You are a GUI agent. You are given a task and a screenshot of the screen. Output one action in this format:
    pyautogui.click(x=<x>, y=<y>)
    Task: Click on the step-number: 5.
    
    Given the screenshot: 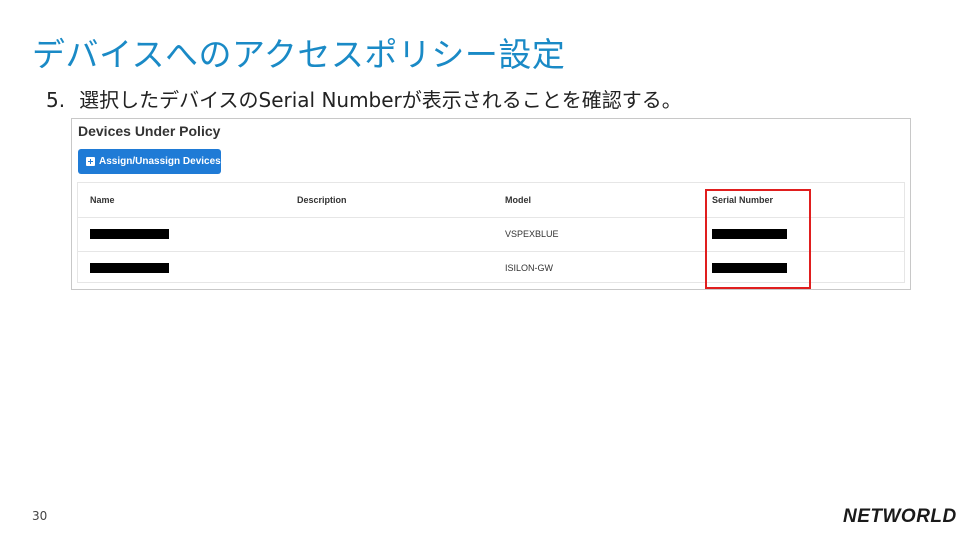 What is the action you would take?
    pyautogui.click(x=56, y=100)
    